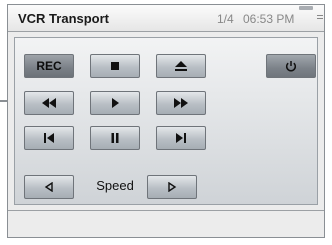  I want to click on title-bar: VCR Transport 1/4 06:53 PM, so click(166, 18).